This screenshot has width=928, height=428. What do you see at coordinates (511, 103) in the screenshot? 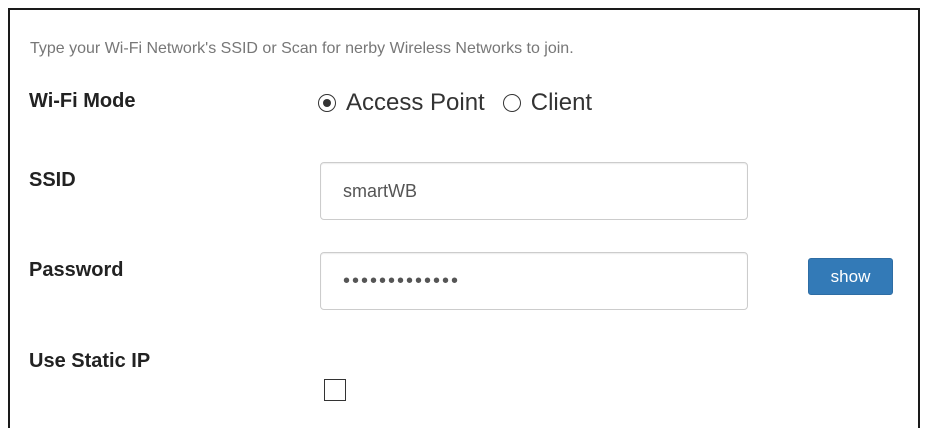
I see `client-radio` at bounding box center [511, 103].